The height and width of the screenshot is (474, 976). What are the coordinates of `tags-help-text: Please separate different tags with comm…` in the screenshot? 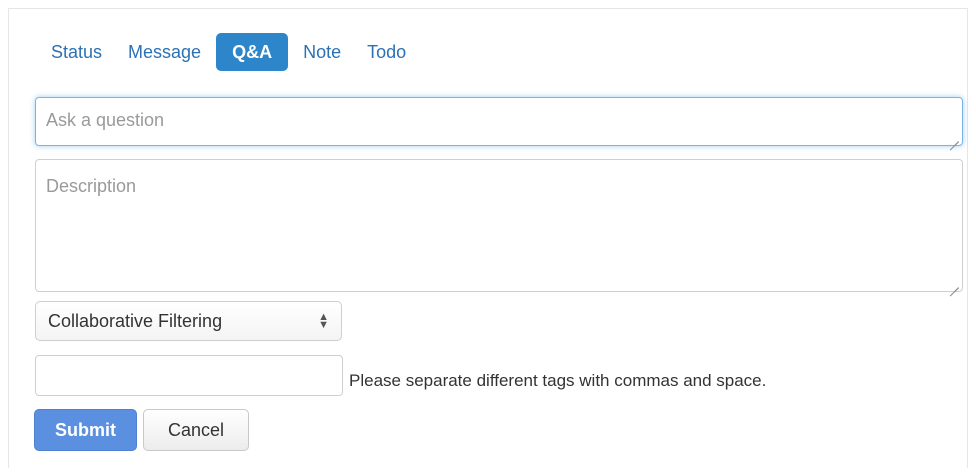 It's located at (558, 380).